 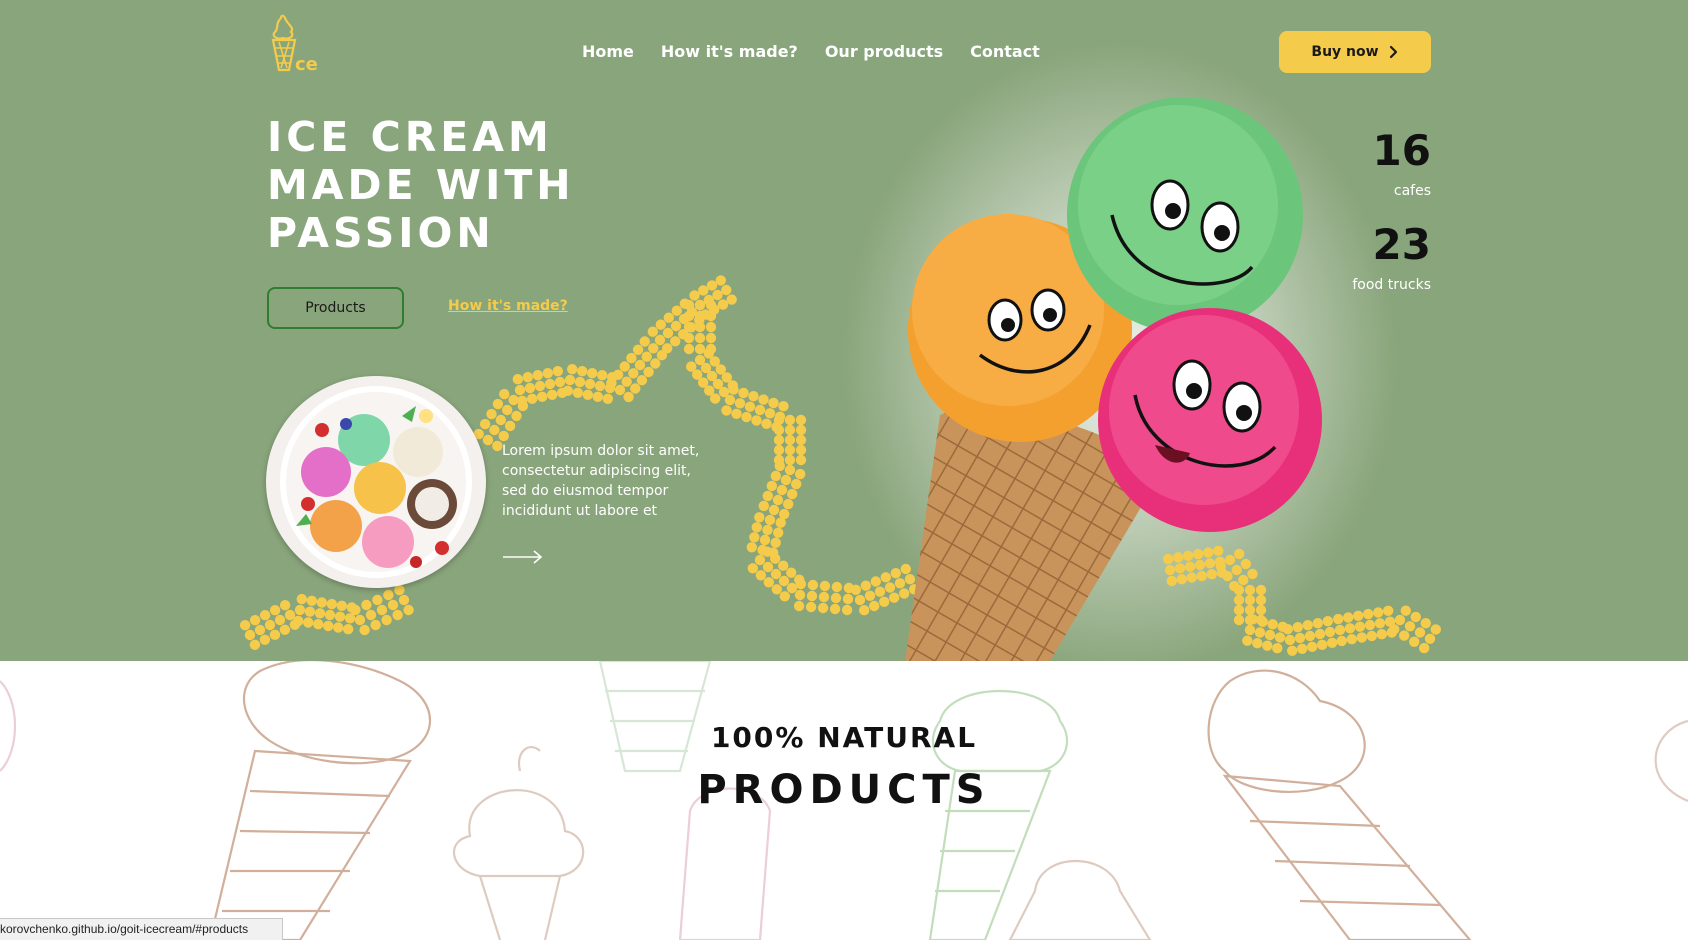 I want to click on logo: ce, so click(x=297, y=42).